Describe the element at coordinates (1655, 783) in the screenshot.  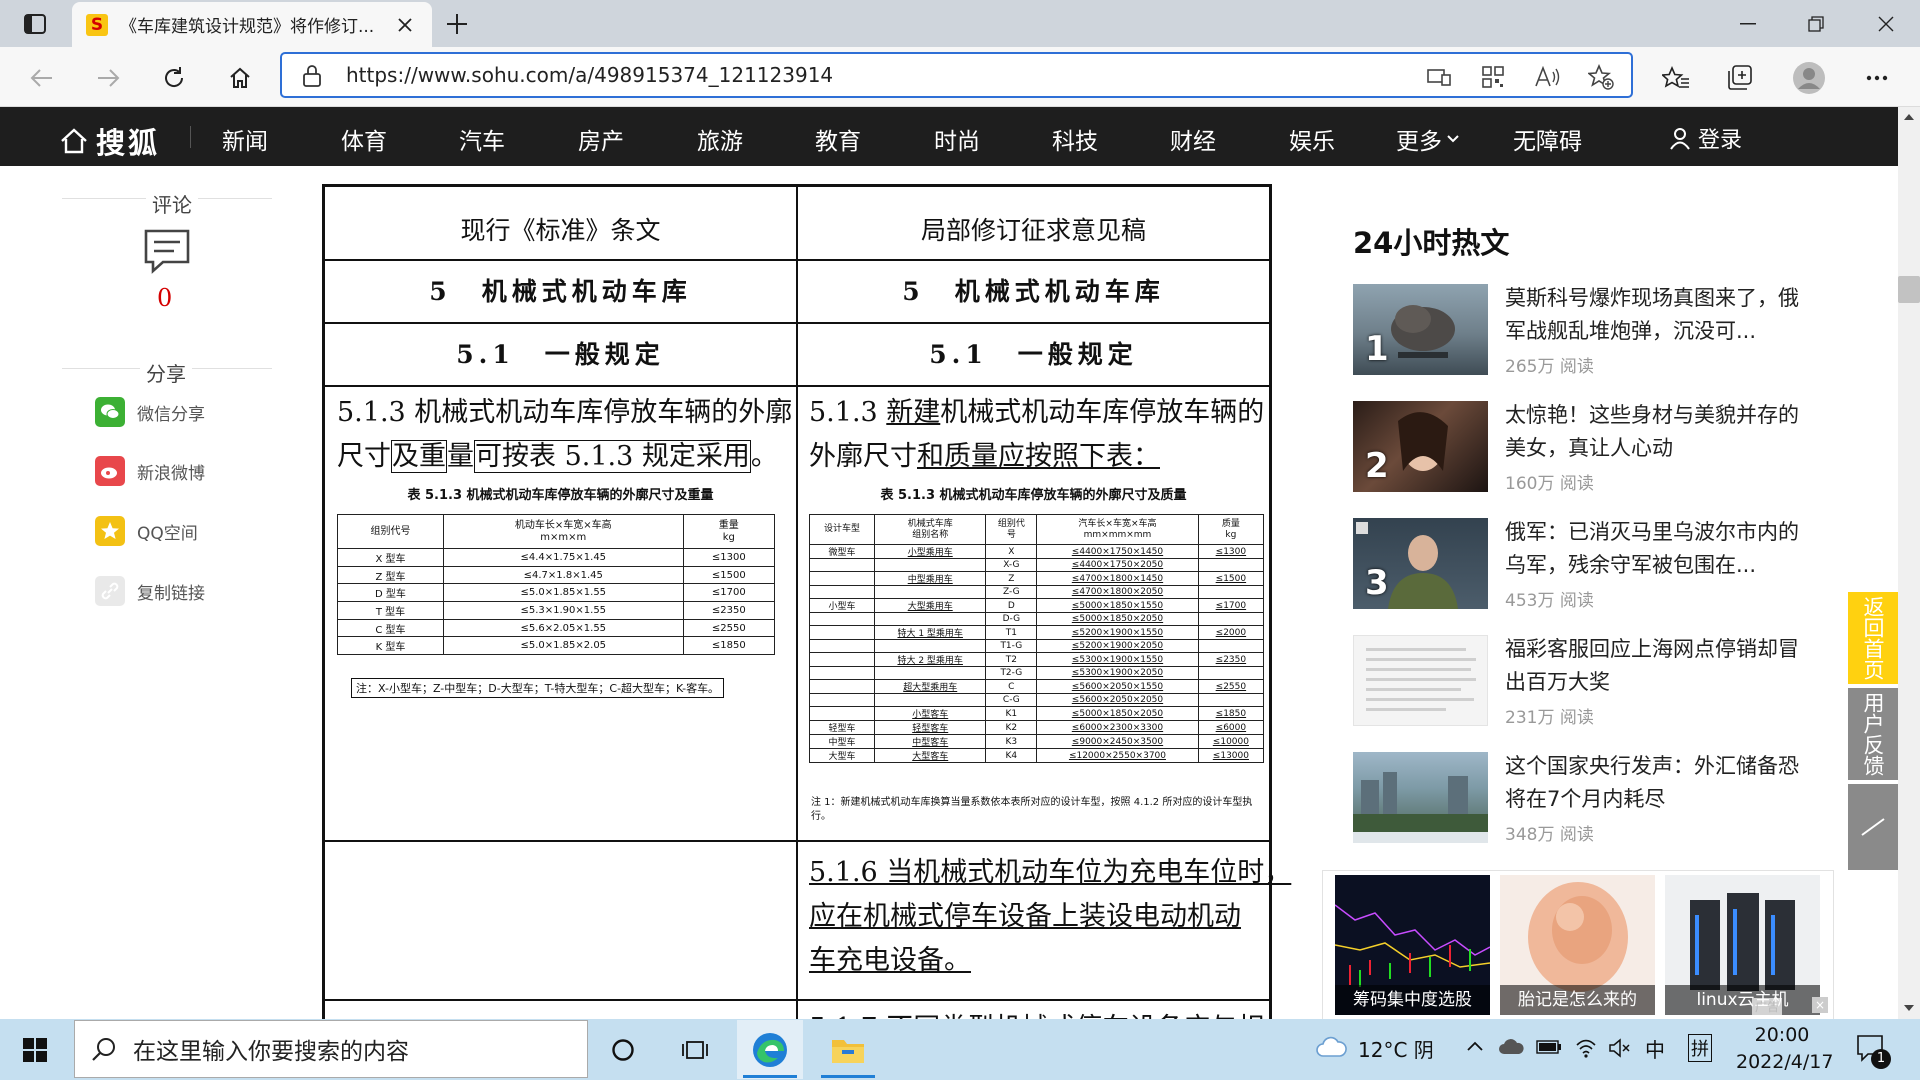
I see `hot-title-5: 这个国家央行发声：外汇储备恐将在7个月内耗尽` at that location.